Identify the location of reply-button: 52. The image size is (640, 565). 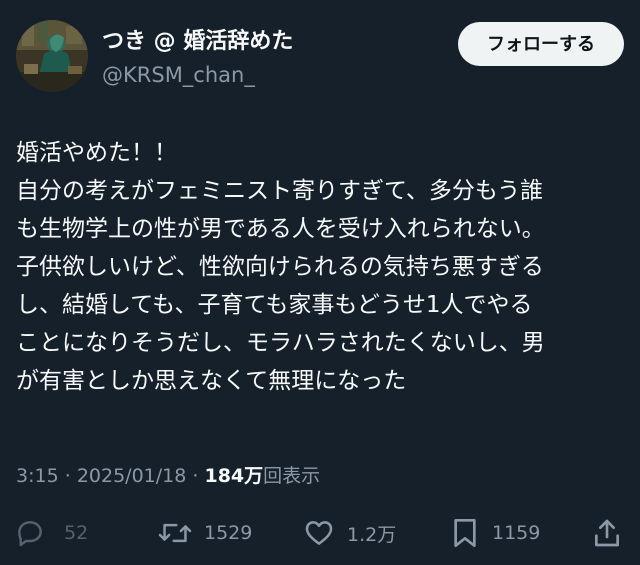
(51, 533).